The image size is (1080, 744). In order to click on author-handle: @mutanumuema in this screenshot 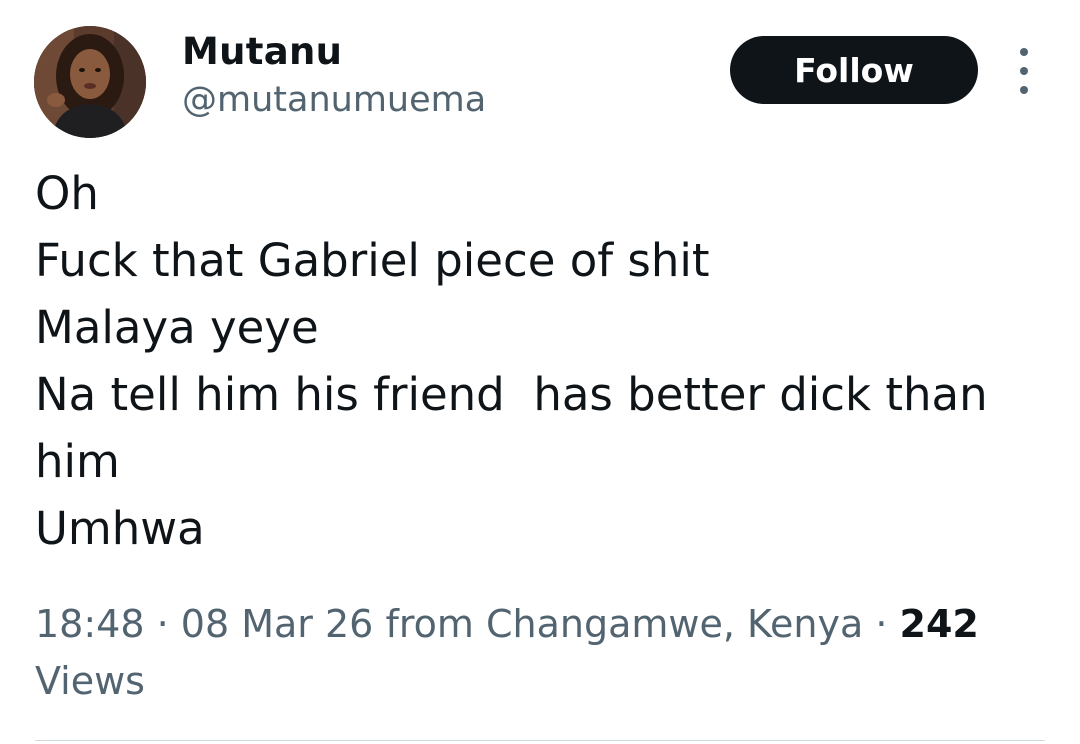, I will do `click(334, 100)`.